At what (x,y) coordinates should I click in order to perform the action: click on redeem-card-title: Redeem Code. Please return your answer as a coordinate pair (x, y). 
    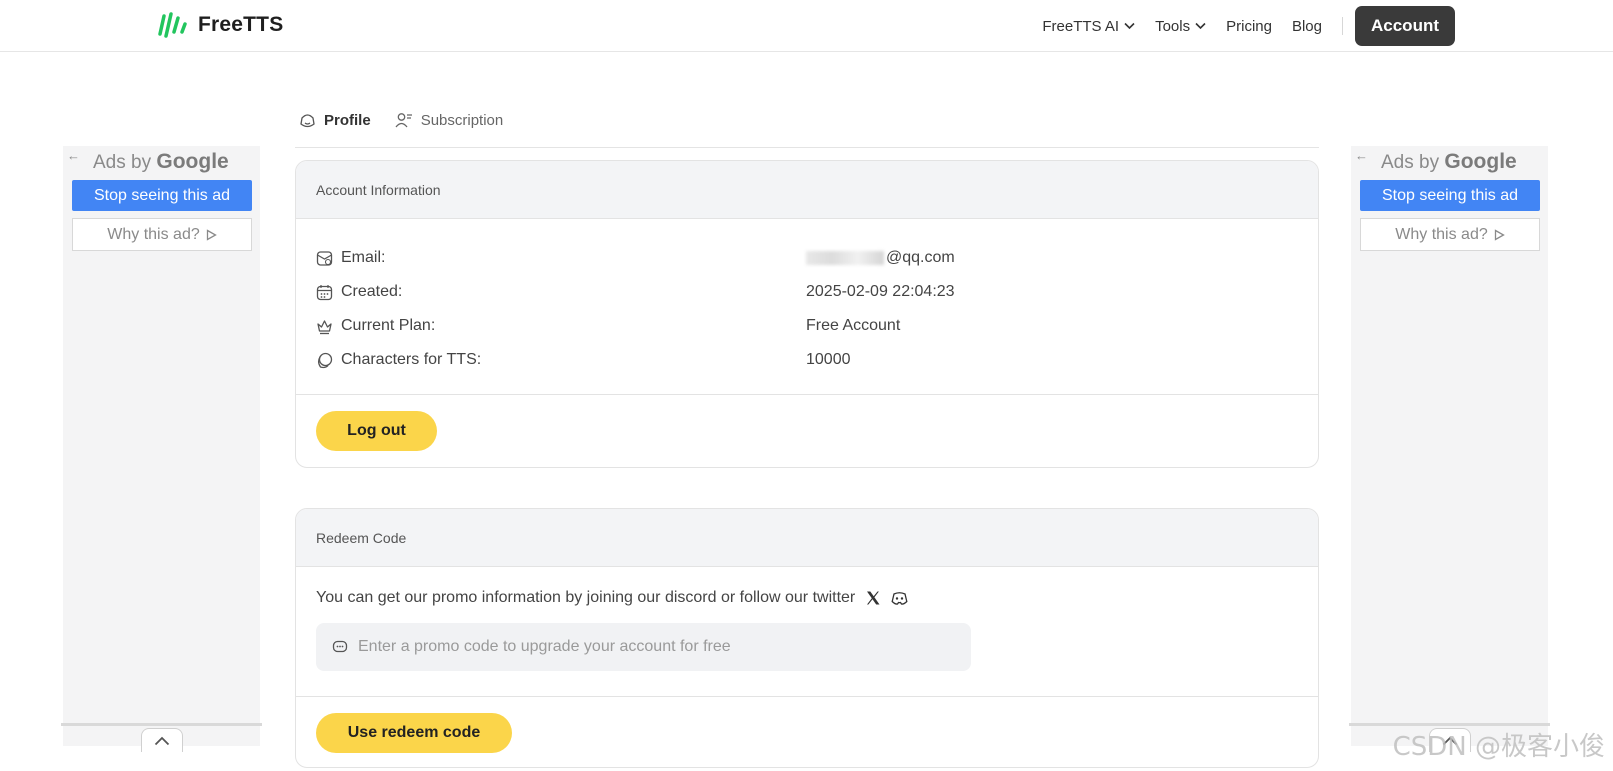
    Looking at the image, I should click on (807, 538).